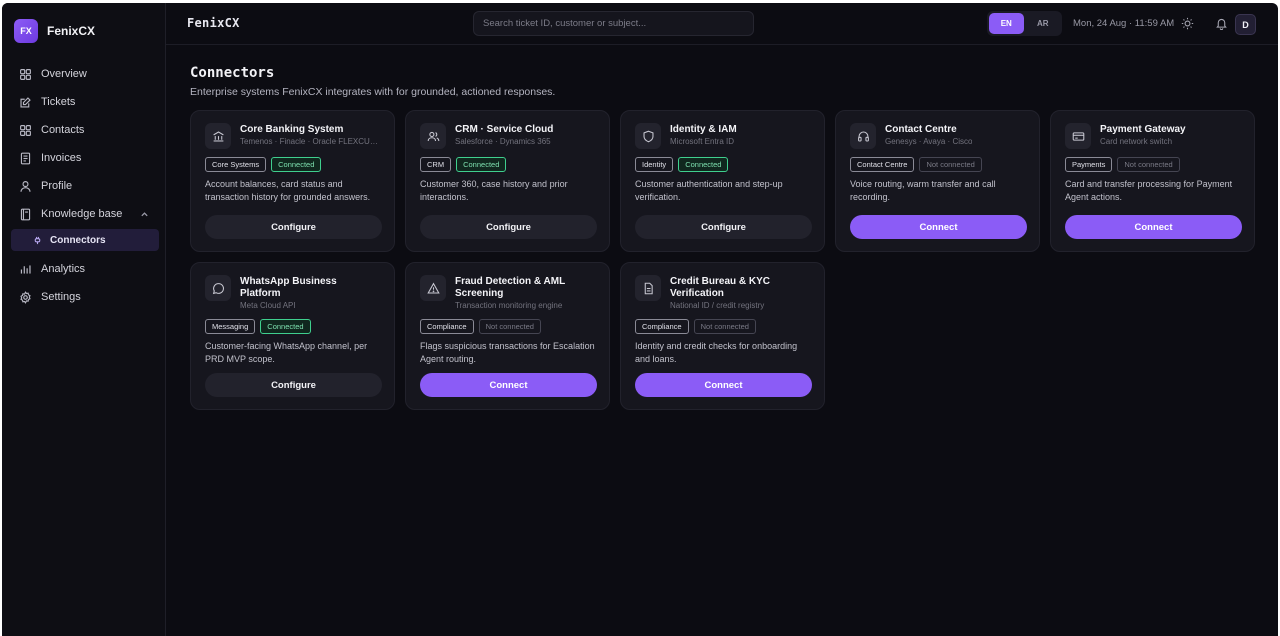 Image resolution: width=1280 pixels, height=636 pixels. Describe the element at coordinates (78, 240) in the screenshot. I see `sidebar-subitem-label: Connectors` at that location.